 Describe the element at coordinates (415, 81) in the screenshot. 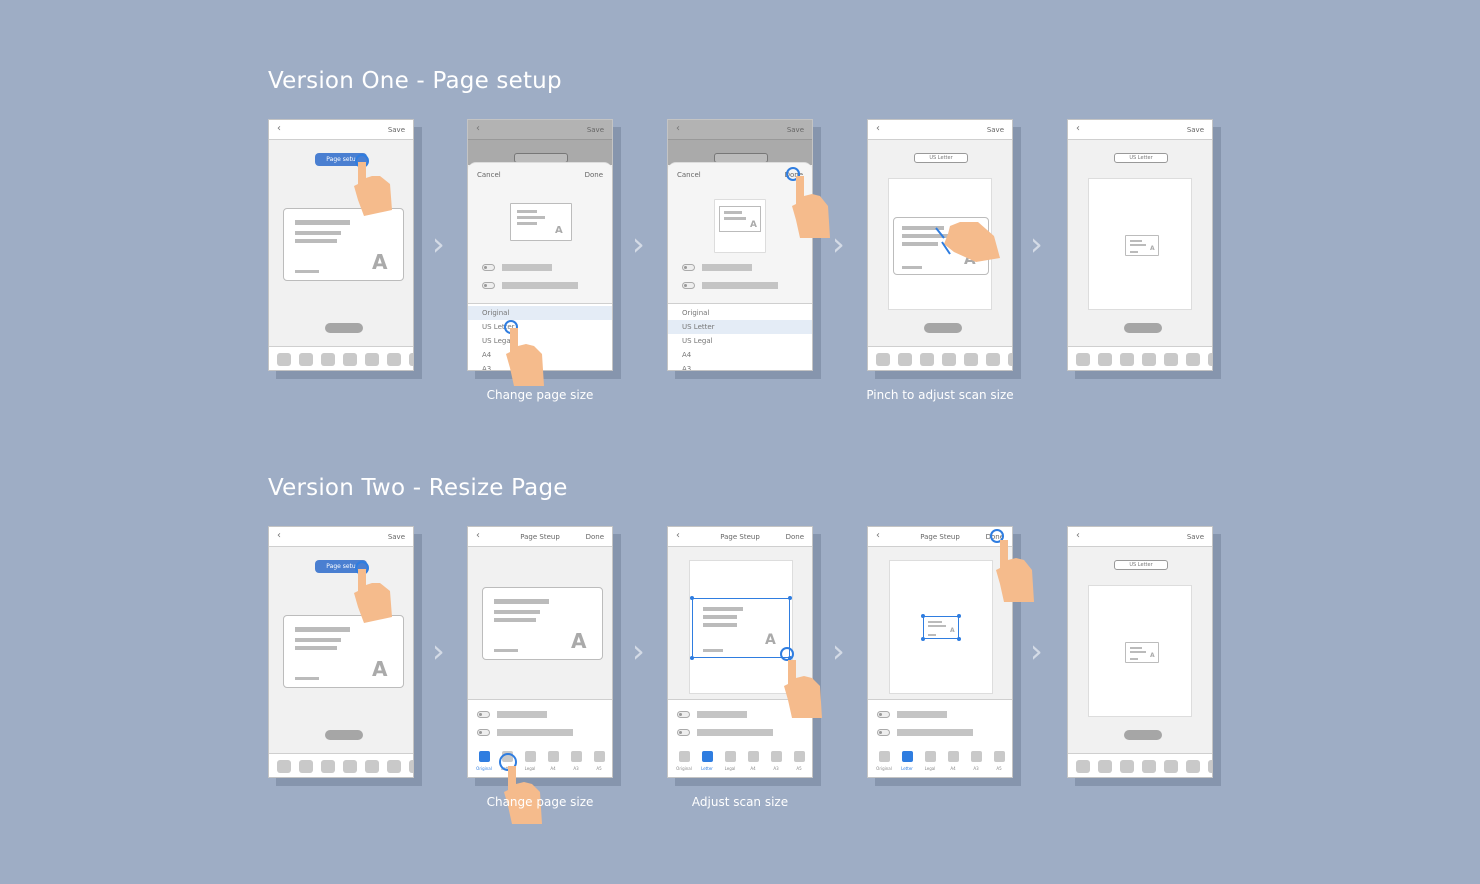

I see `section-title-version-one: Version One - Page setup` at that location.